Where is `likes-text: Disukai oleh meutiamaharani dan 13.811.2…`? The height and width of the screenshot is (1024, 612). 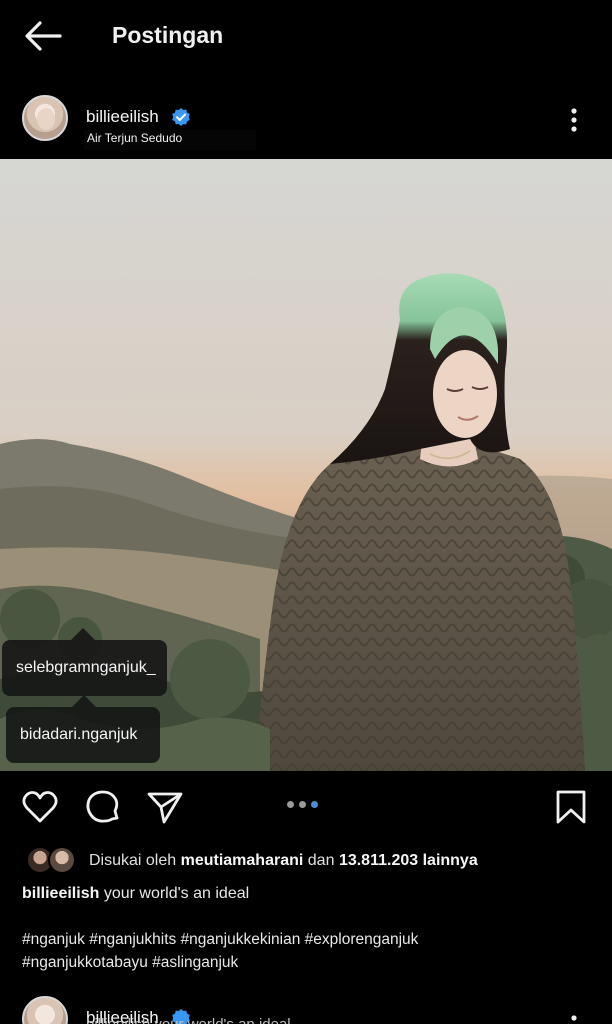 likes-text: Disukai oleh meutiamaharani dan 13.811.2… is located at coordinates (283, 860).